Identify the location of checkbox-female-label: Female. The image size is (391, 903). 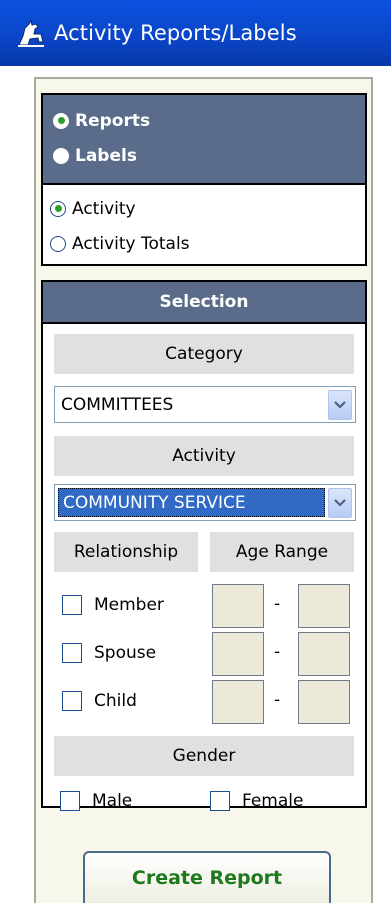
(273, 801).